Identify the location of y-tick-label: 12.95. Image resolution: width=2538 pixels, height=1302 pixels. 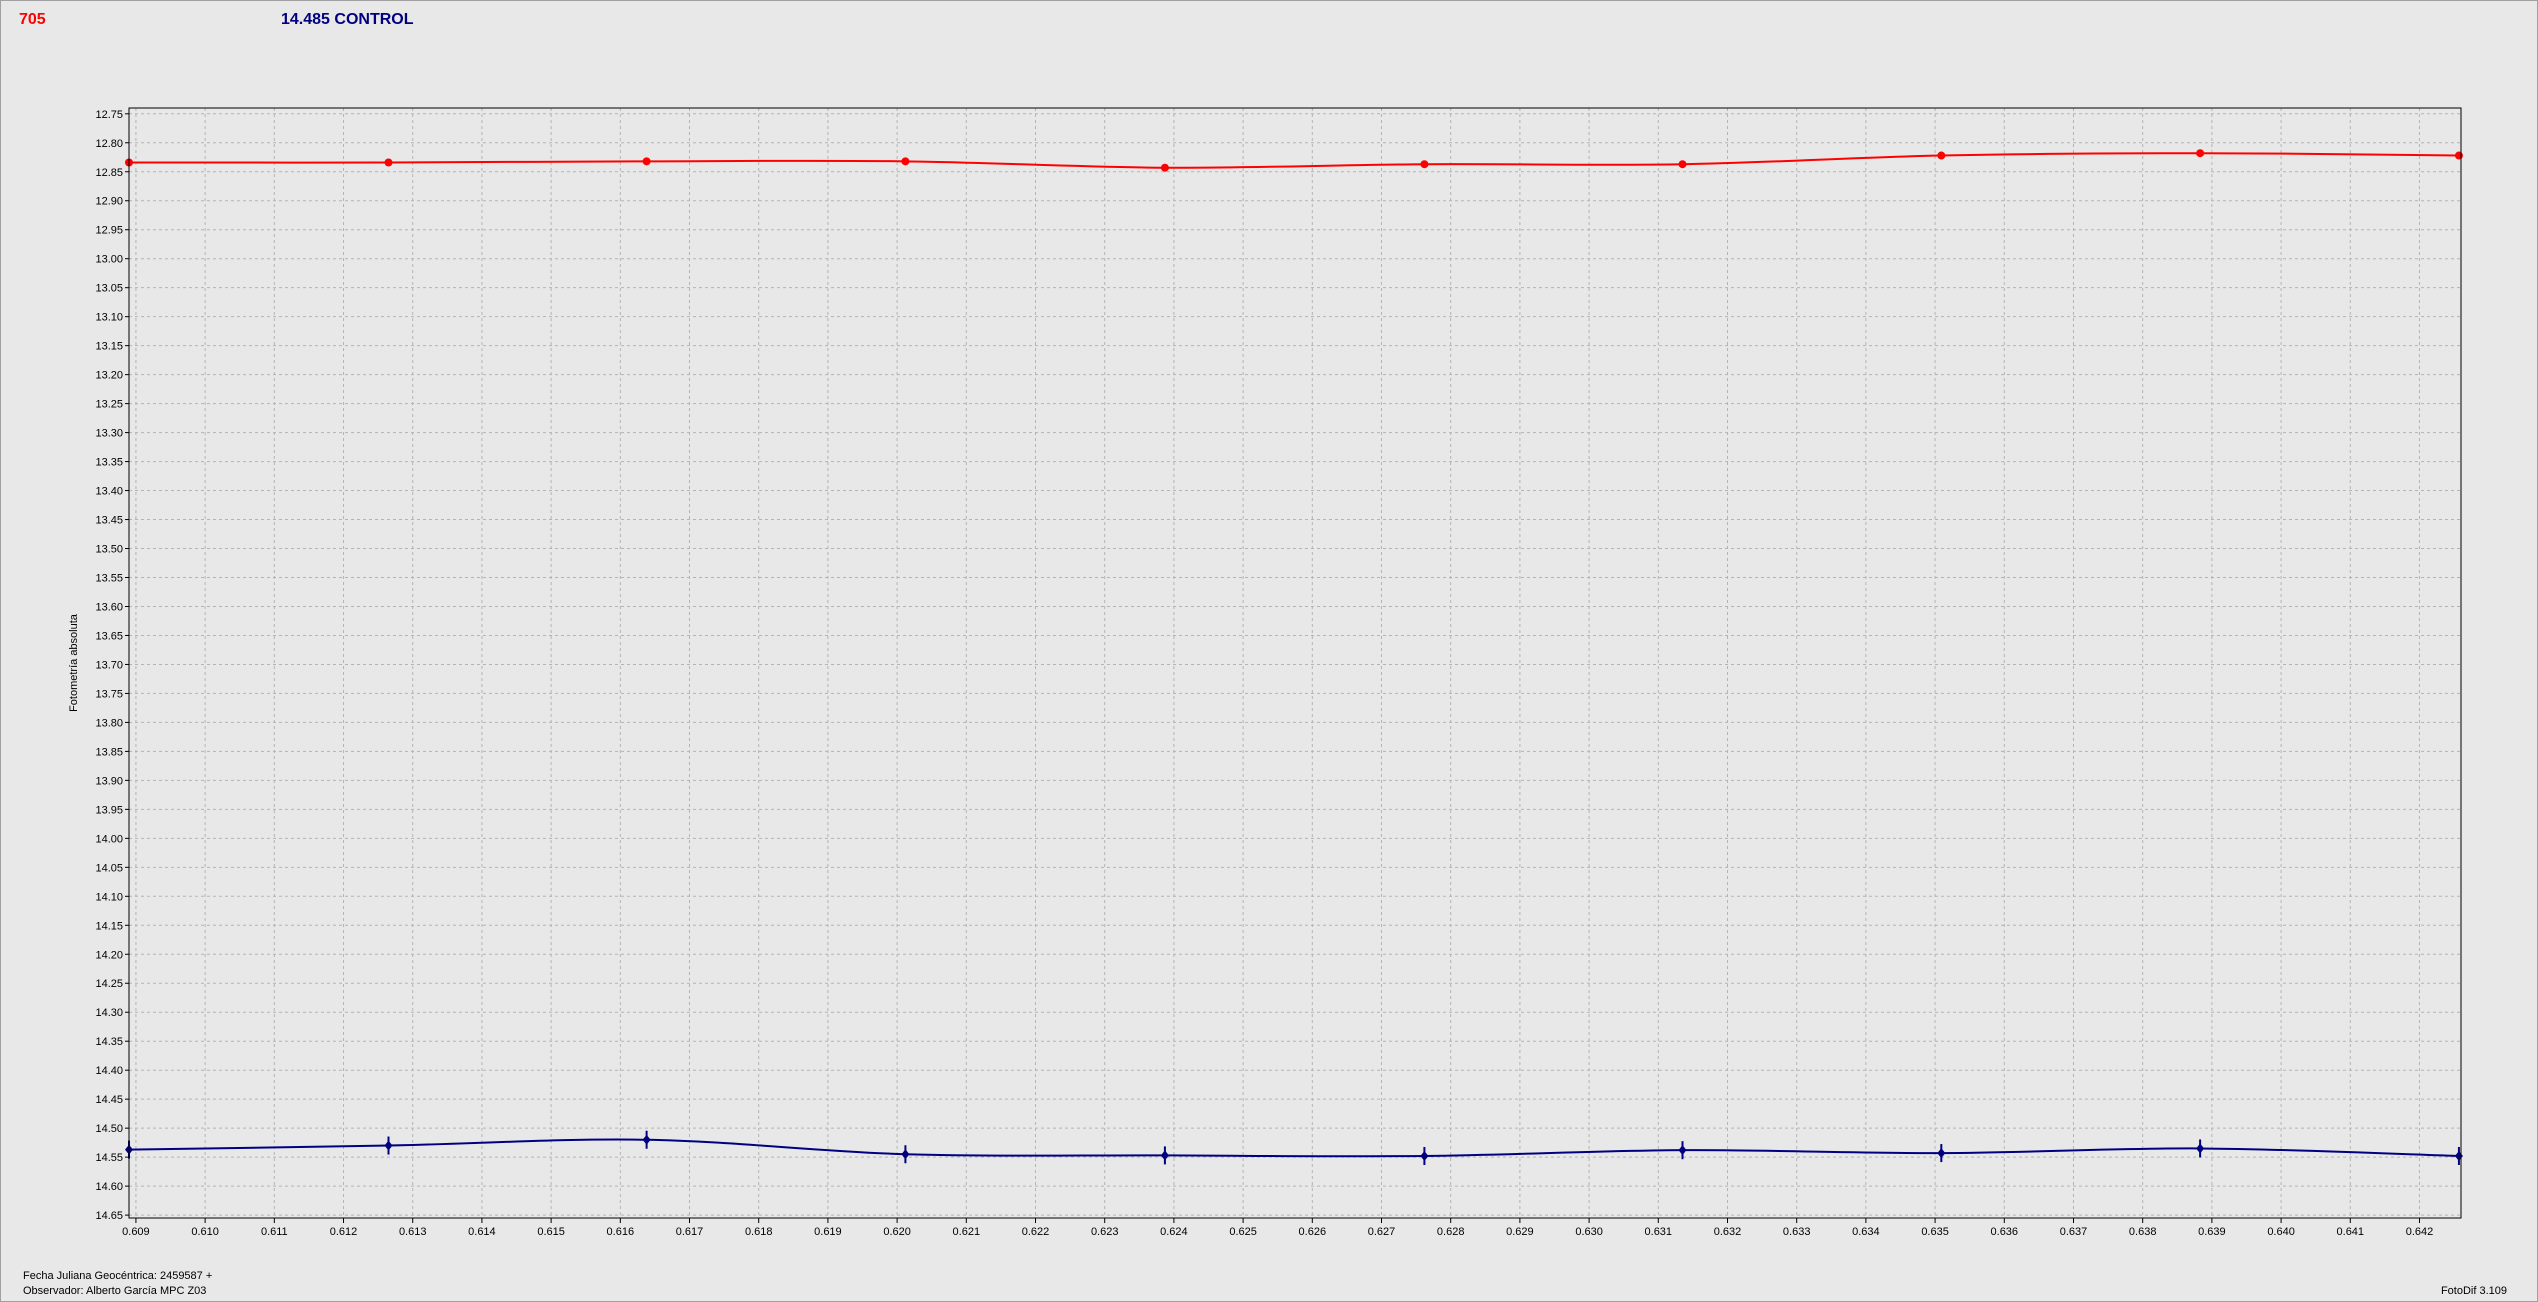
(109, 231).